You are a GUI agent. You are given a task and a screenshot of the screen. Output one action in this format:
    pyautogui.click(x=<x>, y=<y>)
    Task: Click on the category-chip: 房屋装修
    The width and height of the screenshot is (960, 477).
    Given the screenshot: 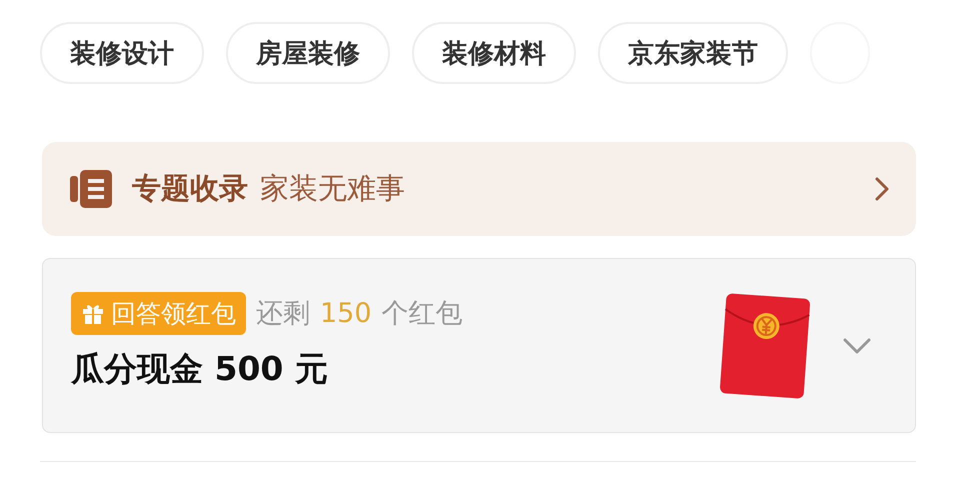 What is the action you would take?
    pyautogui.click(x=308, y=53)
    